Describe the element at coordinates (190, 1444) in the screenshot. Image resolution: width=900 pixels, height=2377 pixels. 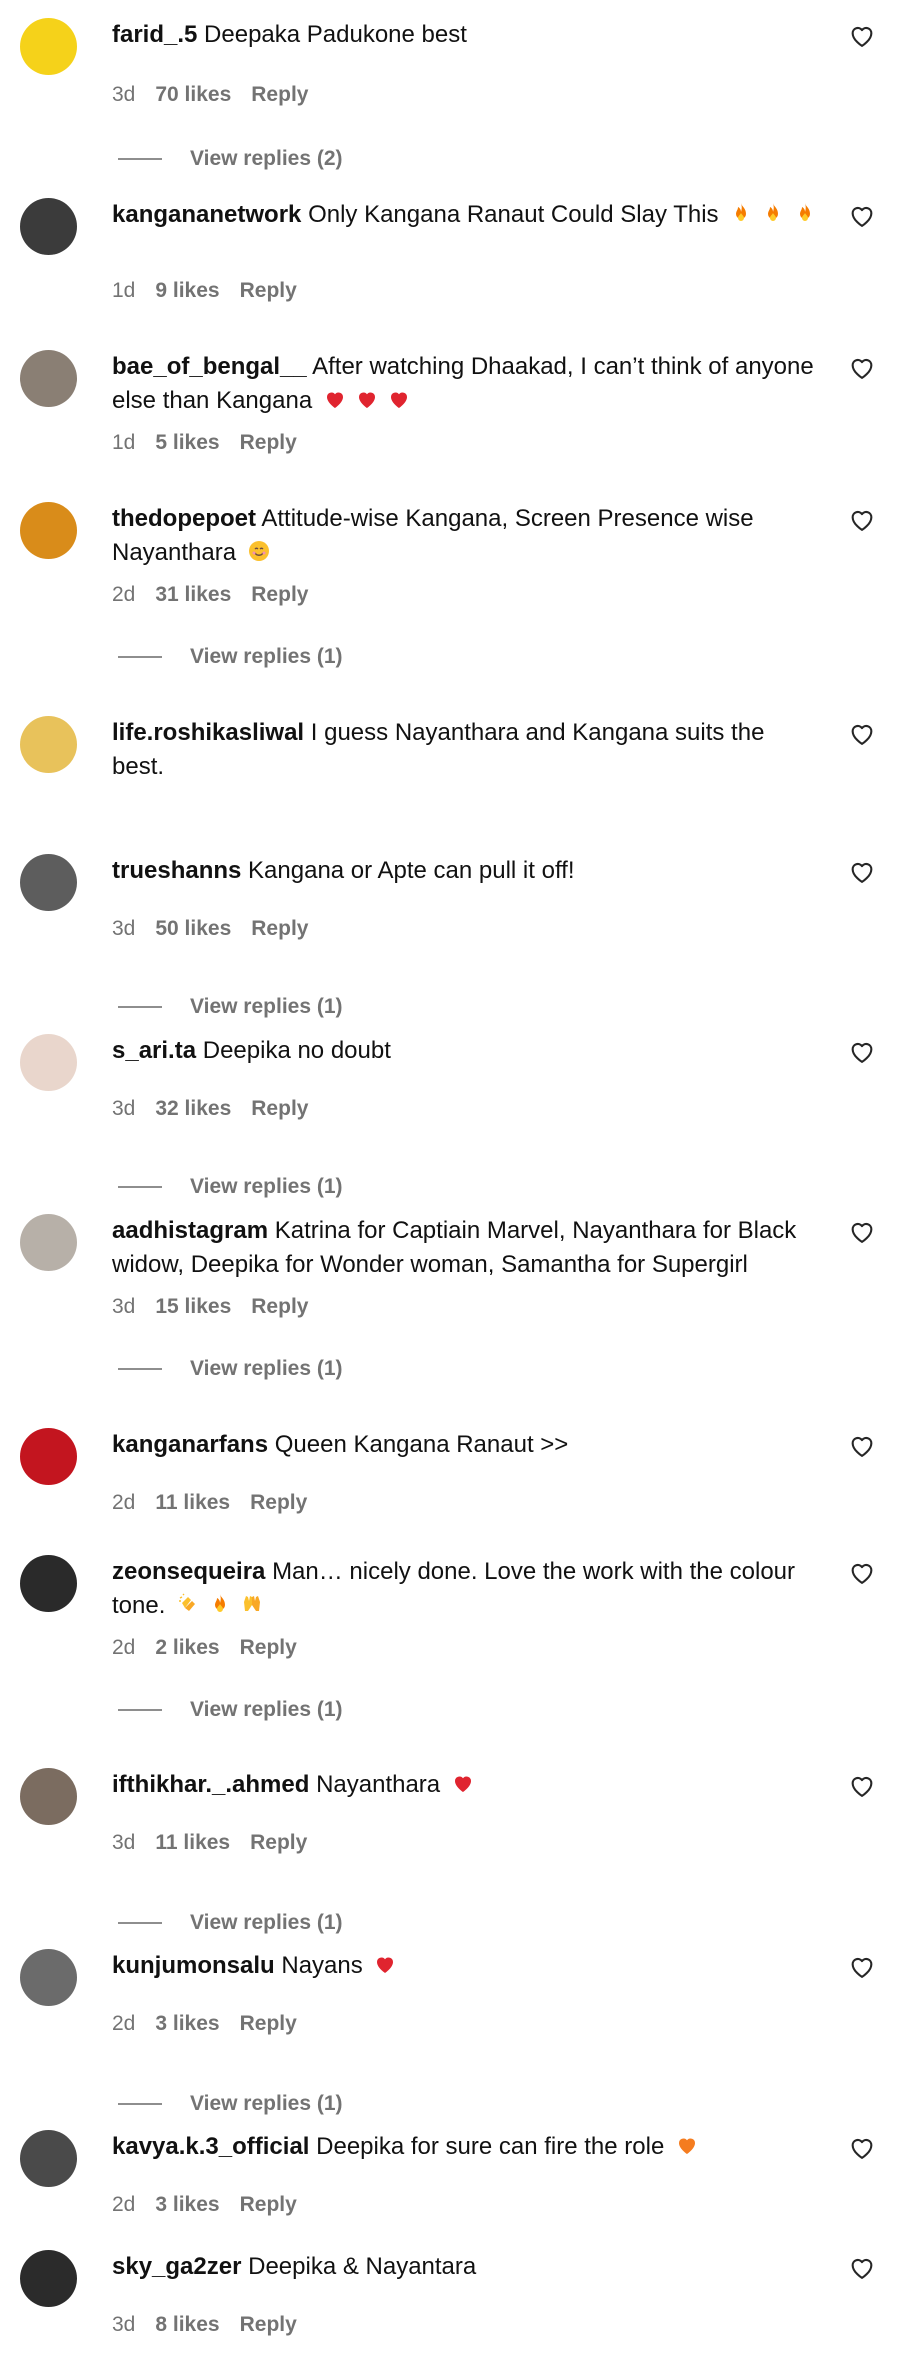
I see `comment-username: kanganarfans` at that location.